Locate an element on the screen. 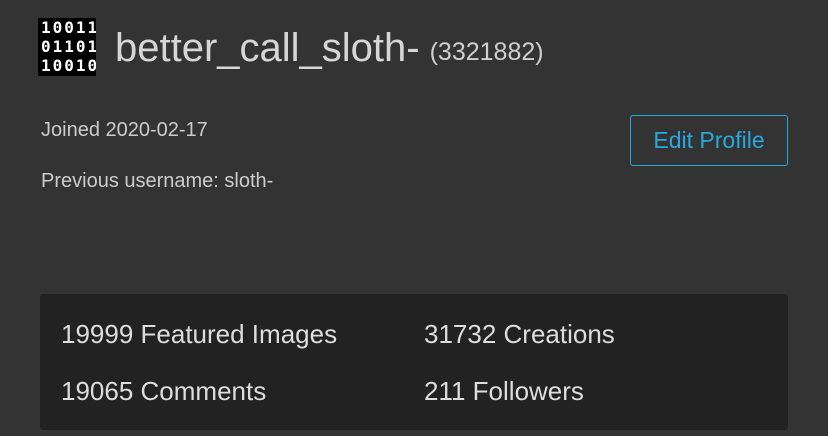 This screenshot has width=828, height=436. avatar: 10011 01101 10010 is located at coordinates (67, 47).